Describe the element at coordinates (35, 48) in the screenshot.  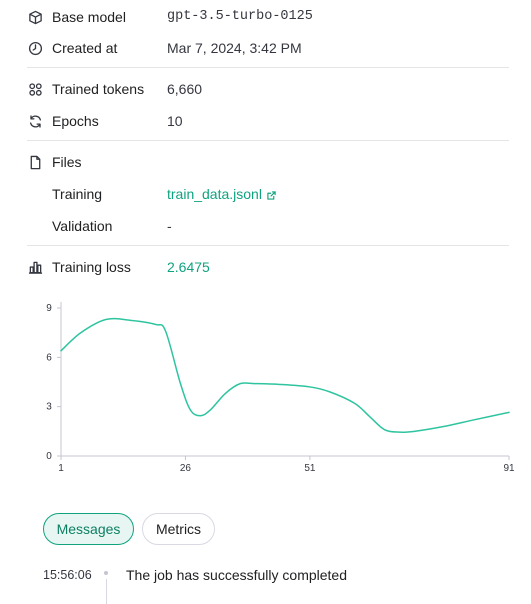
I see `clock-icon` at that location.